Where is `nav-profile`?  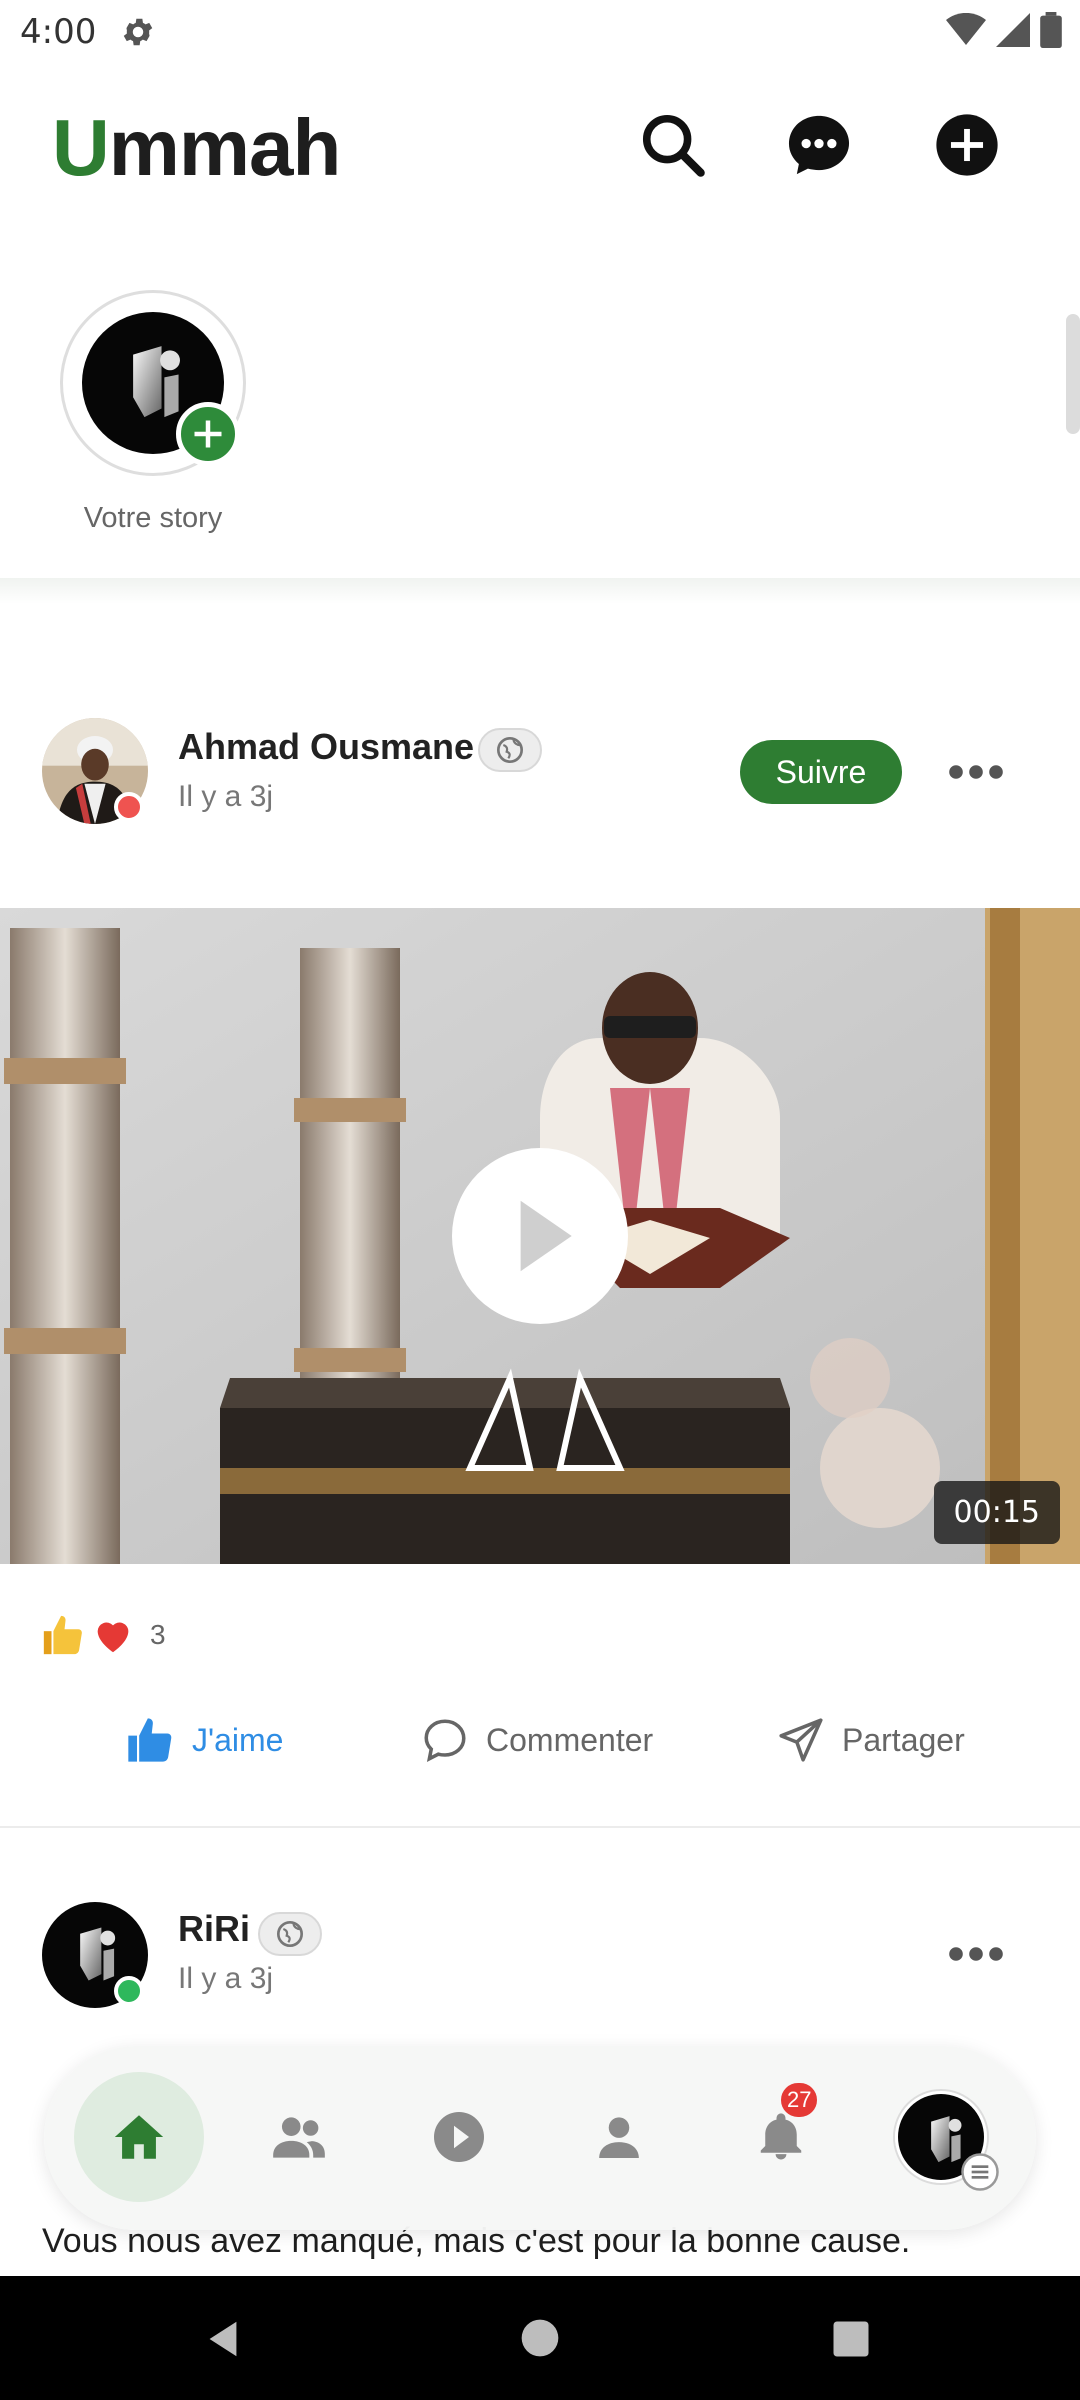 nav-profile is located at coordinates (619, 2137).